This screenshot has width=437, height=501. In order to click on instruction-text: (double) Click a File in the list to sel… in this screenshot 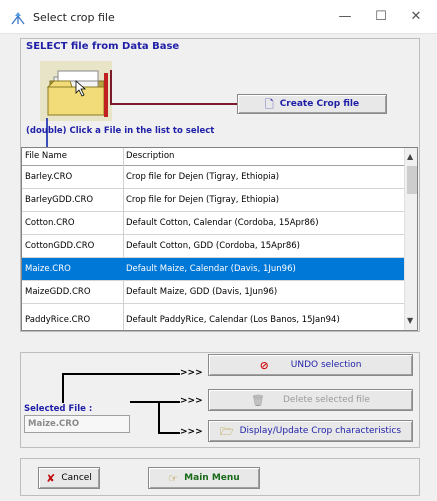, I will do `click(120, 131)`.